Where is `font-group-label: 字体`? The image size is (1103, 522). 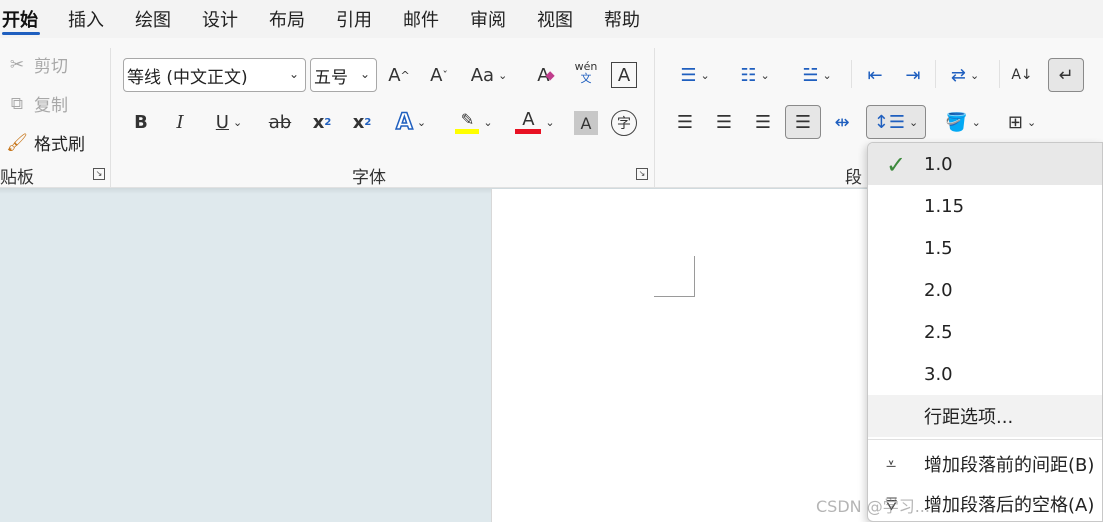 font-group-label: 字体 is located at coordinates (369, 178).